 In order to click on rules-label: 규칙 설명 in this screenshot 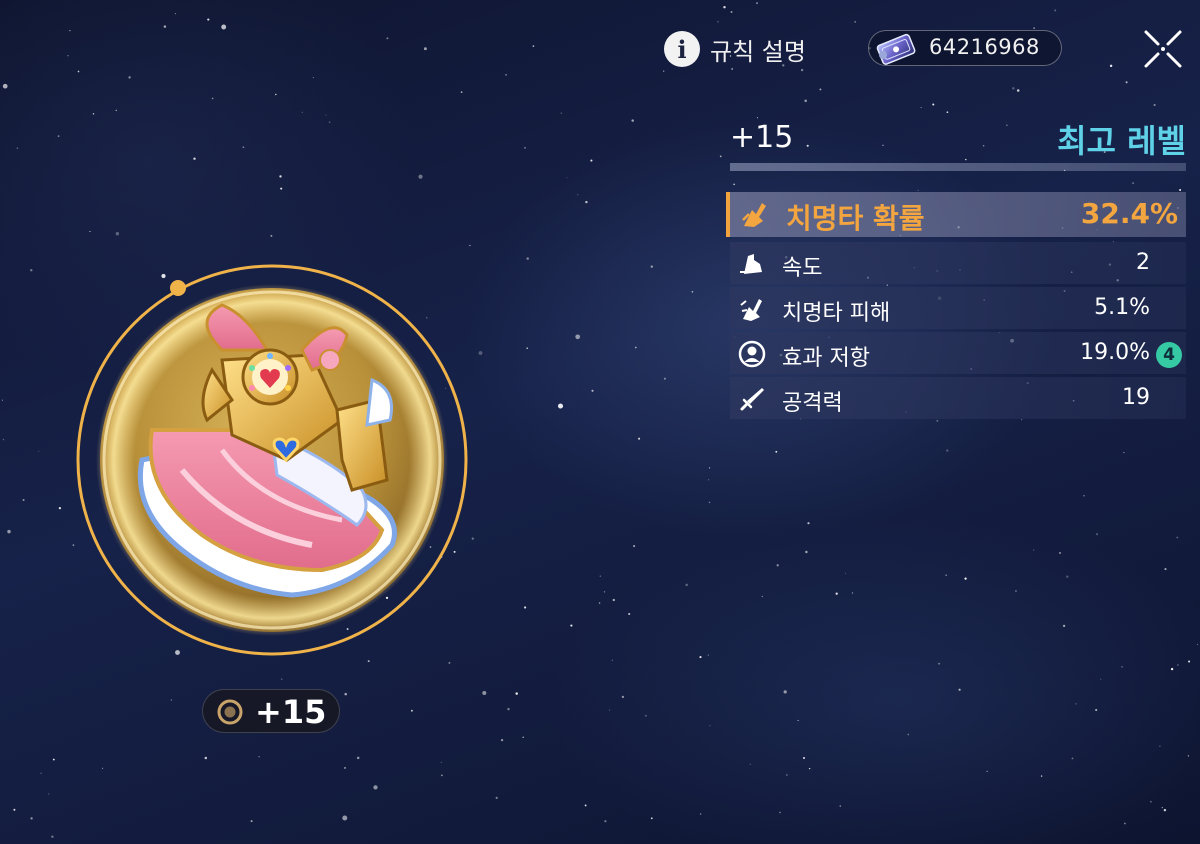, I will do `click(758, 51)`.